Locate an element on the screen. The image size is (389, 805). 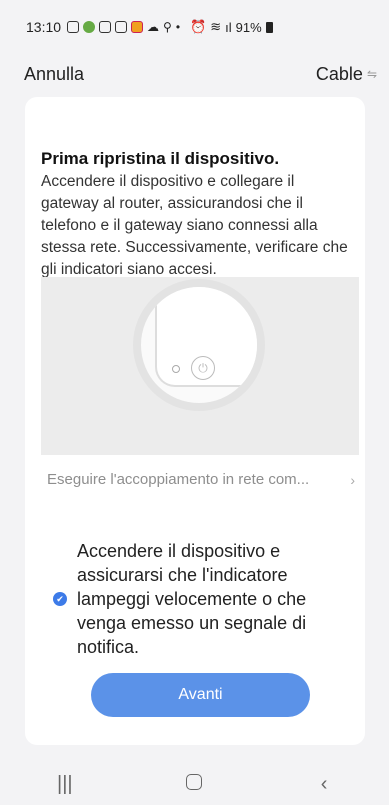
status-time: 13:10 is located at coordinates (44, 27).